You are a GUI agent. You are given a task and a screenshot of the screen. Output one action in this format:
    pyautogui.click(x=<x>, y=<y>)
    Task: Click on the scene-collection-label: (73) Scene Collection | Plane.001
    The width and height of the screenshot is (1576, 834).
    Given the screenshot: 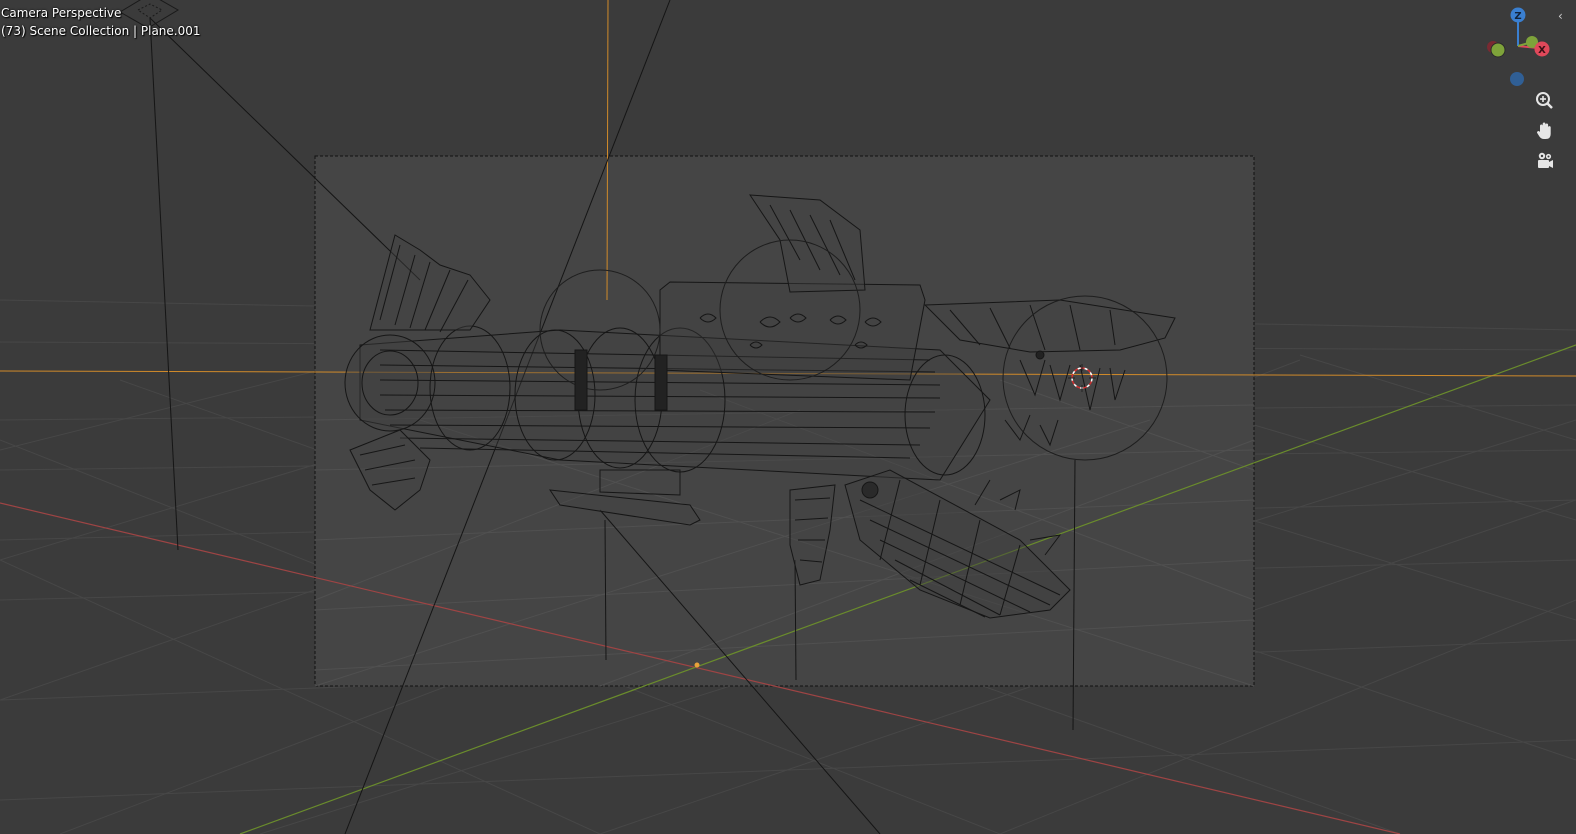 What is the action you would take?
    pyautogui.click(x=101, y=31)
    